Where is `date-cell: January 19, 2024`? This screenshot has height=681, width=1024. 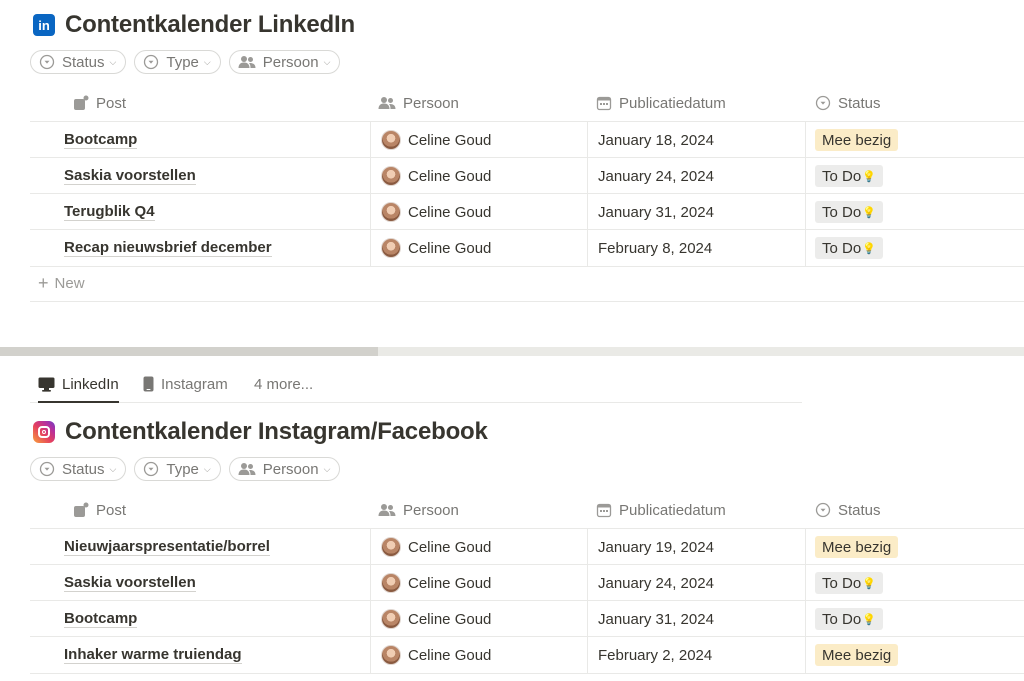 date-cell: January 19, 2024 is located at coordinates (696, 547).